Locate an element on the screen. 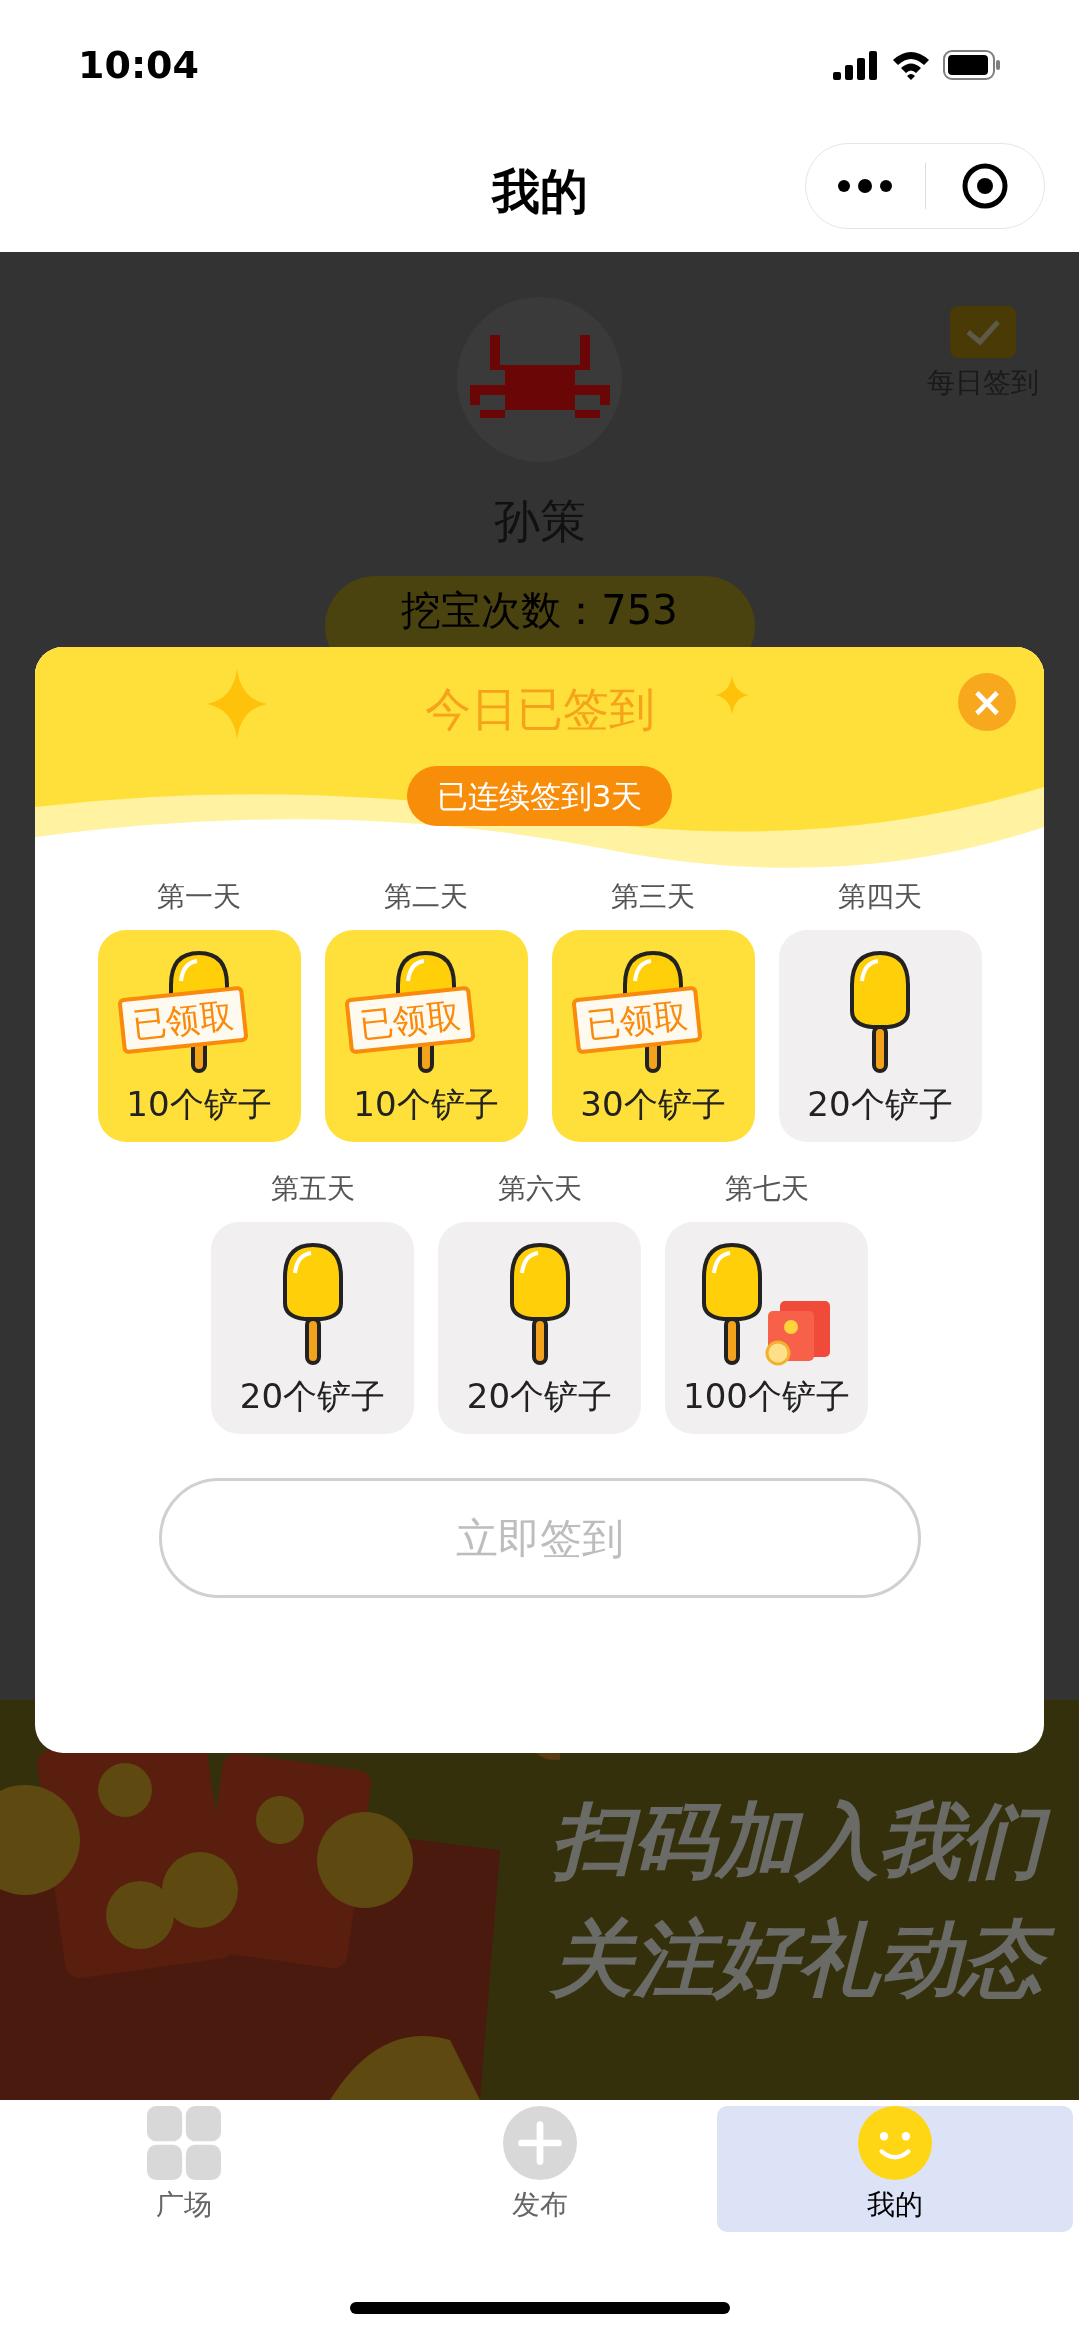 Image resolution: width=1079 pixels, height=2338 pixels. reward-amount: 100个铲子 is located at coordinates (766, 1396).